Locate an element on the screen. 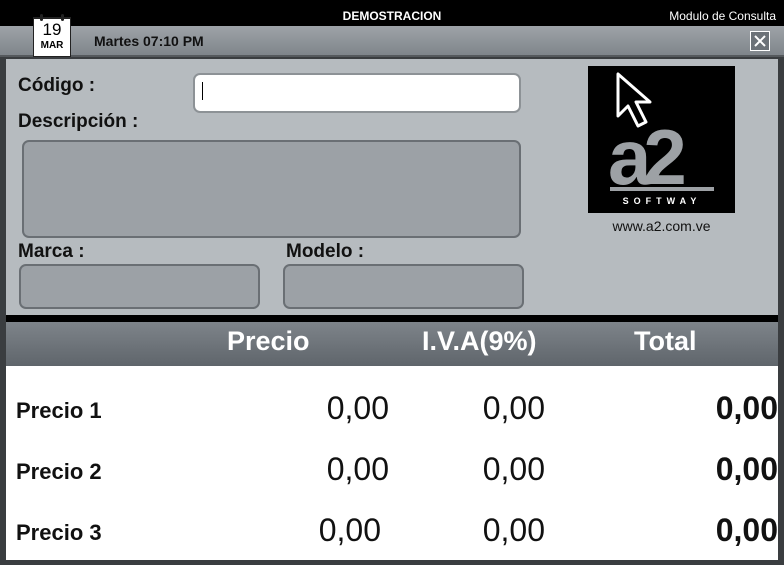 This screenshot has width=784, height=565. title-bar: DEMOSTRACION Modulo de Consulta is located at coordinates (392, 13).